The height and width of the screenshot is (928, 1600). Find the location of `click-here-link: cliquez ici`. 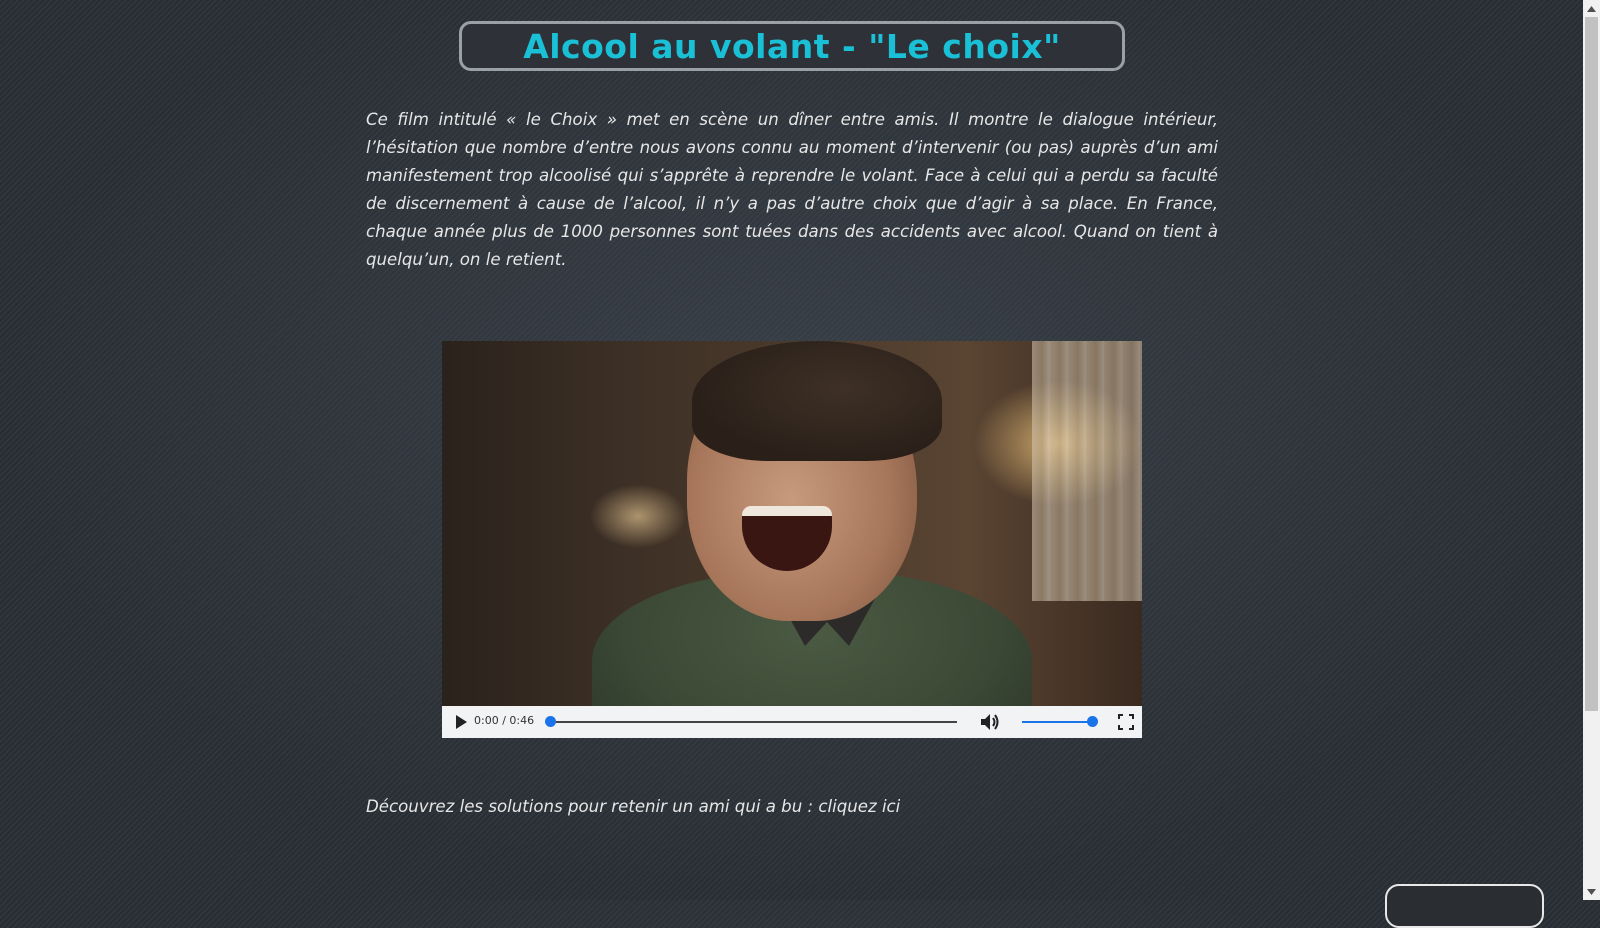

click-here-link: cliquez ici is located at coordinates (859, 806).